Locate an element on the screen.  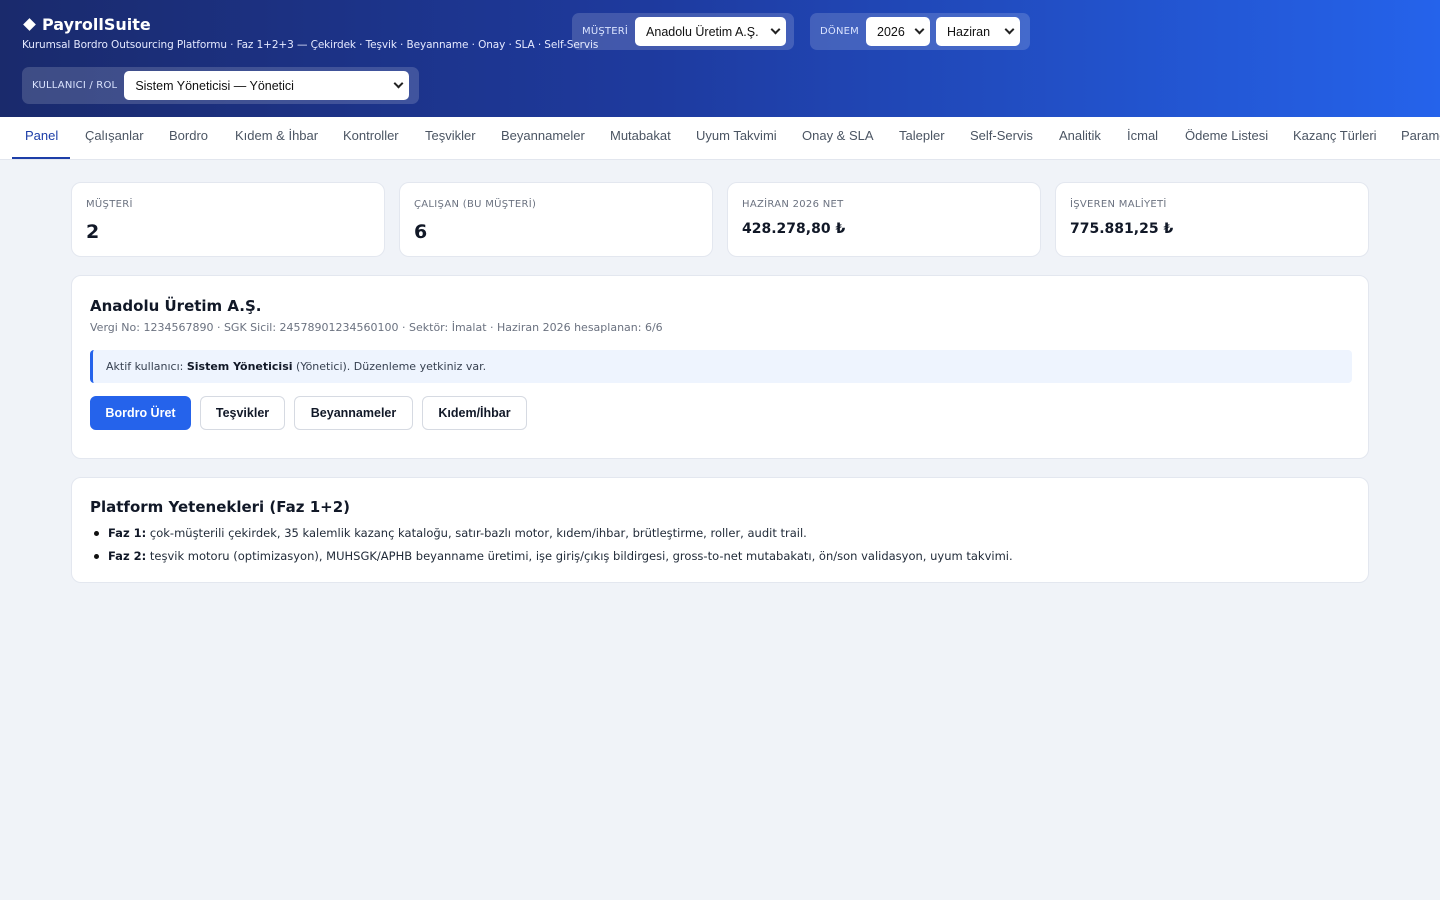
tab-analitik: Analitik is located at coordinates (1080, 138).